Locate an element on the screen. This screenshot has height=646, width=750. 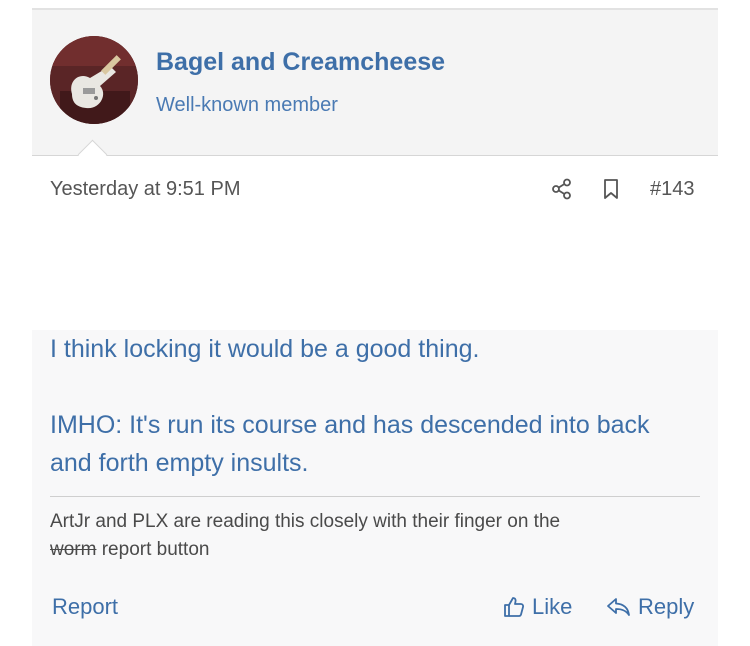
signature-text-end: report button is located at coordinates (155, 549).